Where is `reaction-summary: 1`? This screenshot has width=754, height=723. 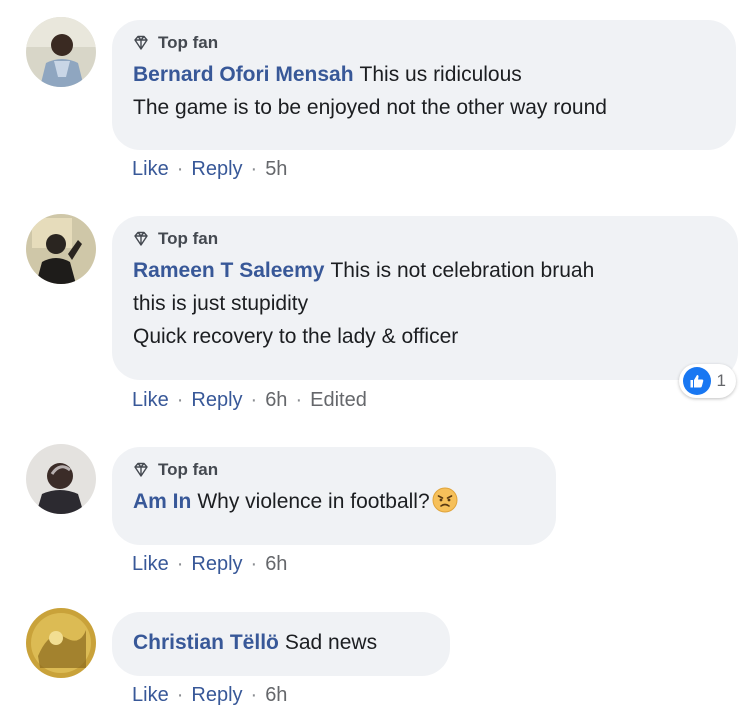
reaction-summary: 1 is located at coordinates (707, 381).